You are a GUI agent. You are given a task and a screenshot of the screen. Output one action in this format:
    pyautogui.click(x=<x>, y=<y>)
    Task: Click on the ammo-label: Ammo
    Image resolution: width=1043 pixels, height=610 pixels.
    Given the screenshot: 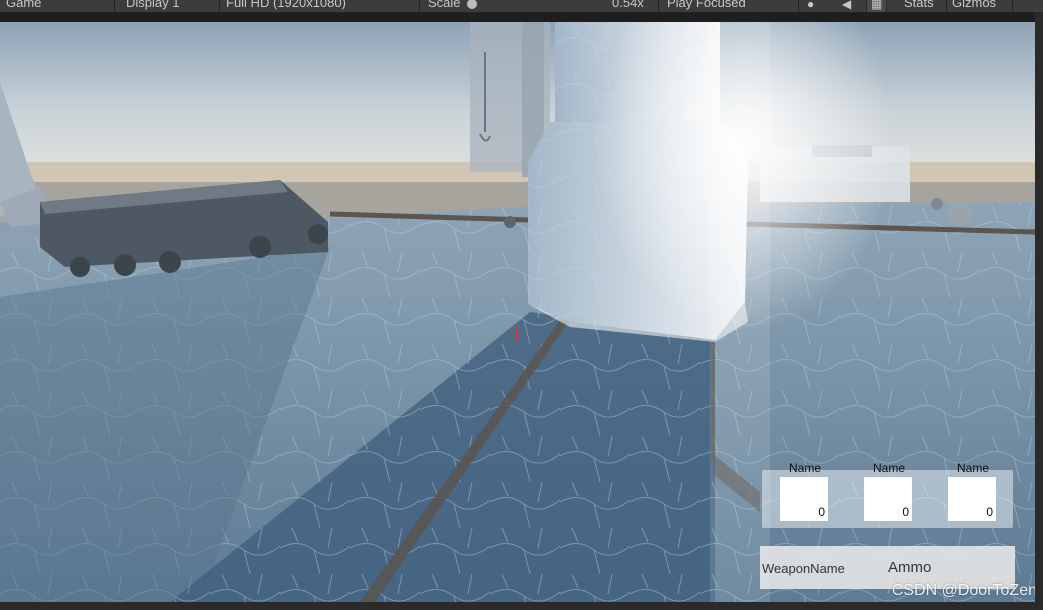 What is the action you would take?
    pyautogui.click(x=910, y=567)
    